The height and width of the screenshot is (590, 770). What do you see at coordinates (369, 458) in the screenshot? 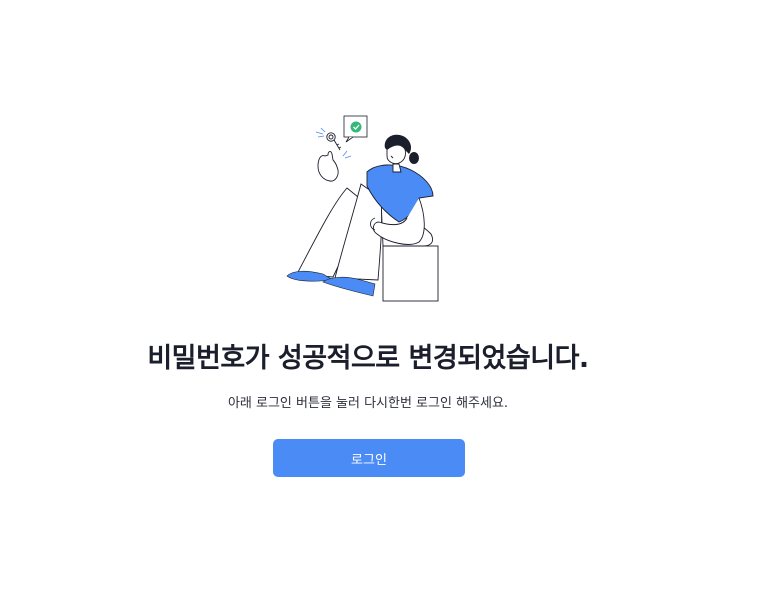
I see `login-button: 로그인` at bounding box center [369, 458].